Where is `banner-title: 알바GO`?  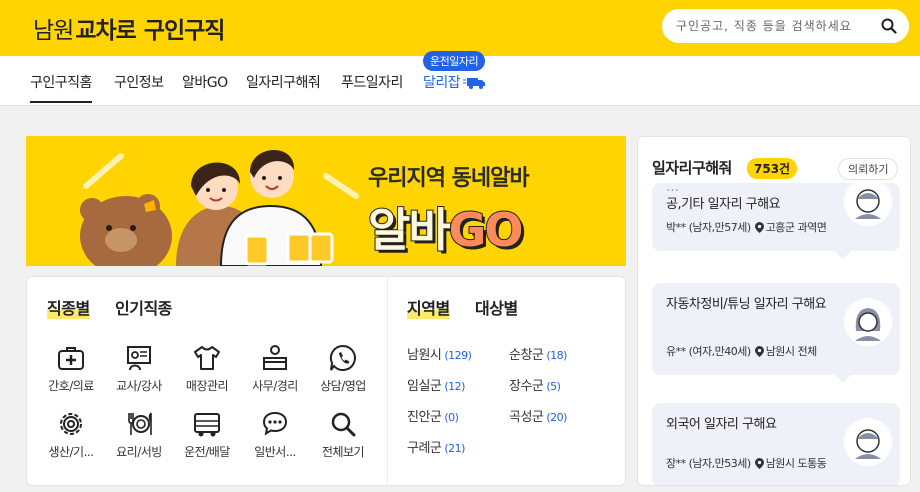 banner-title: 알바GO is located at coordinates (446, 227).